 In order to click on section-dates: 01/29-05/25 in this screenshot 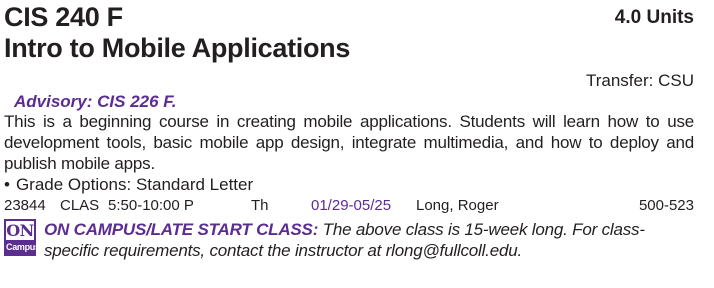, I will do `click(351, 205)`.